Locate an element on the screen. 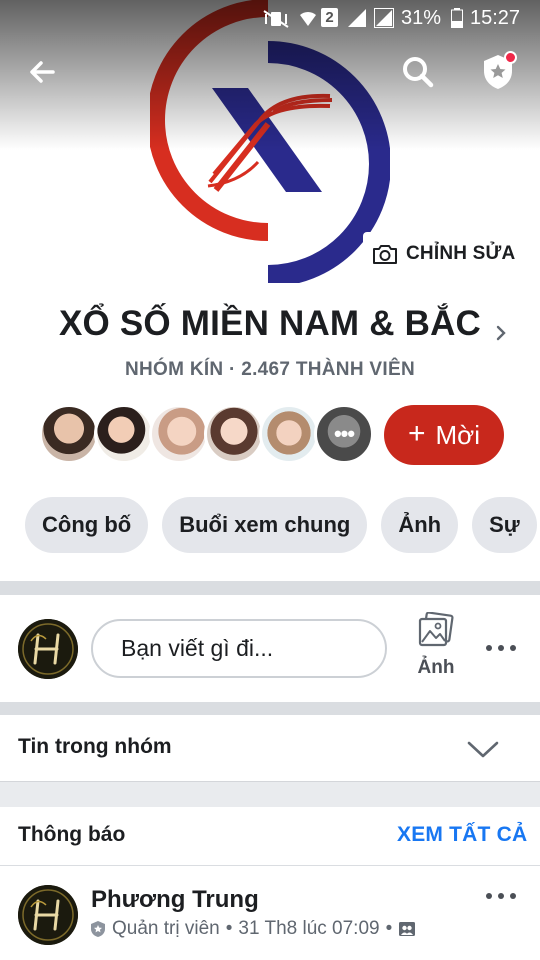 This screenshot has width=540, height=960. chevron-down-icon is located at coordinates (483, 749).